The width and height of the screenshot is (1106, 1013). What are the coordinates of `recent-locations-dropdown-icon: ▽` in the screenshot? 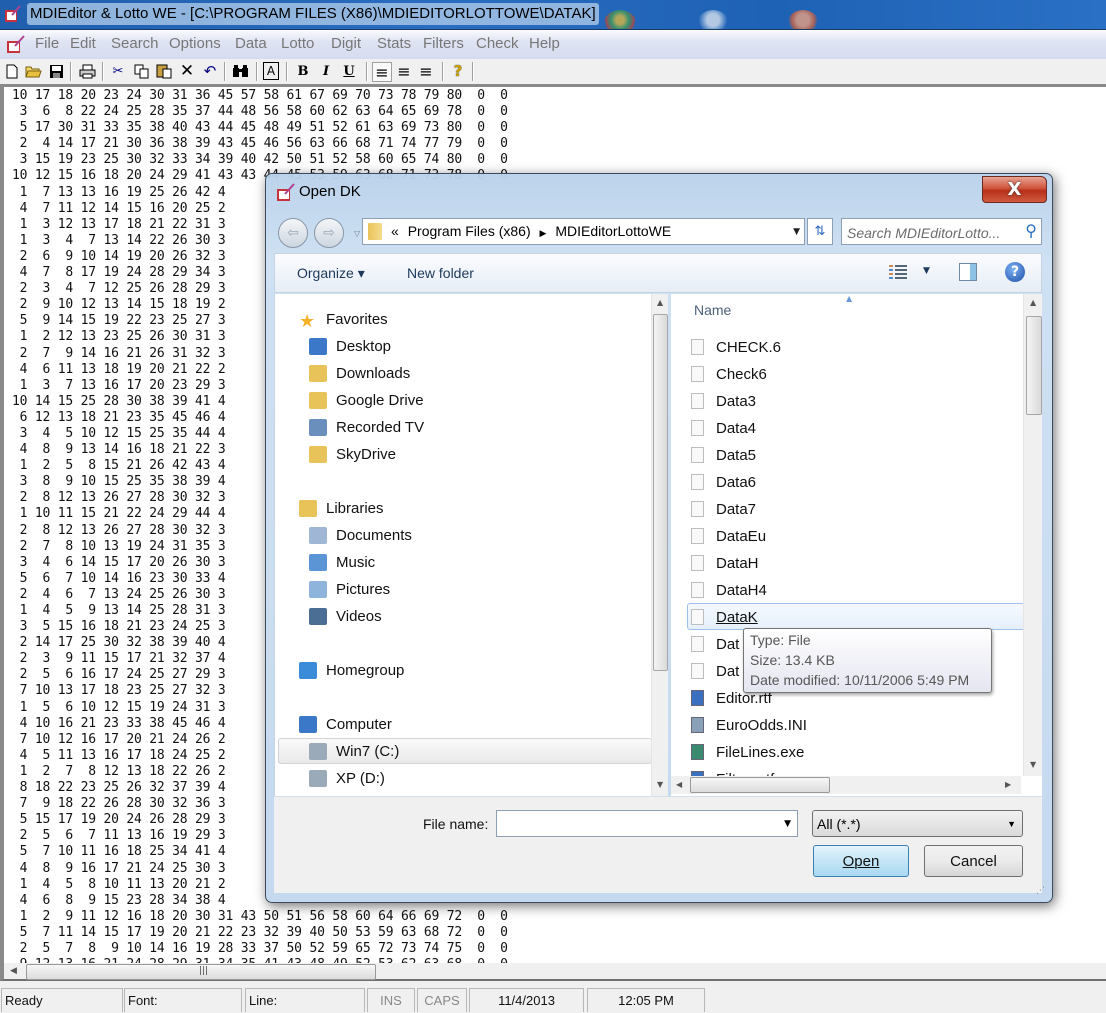 It's located at (357, 233).